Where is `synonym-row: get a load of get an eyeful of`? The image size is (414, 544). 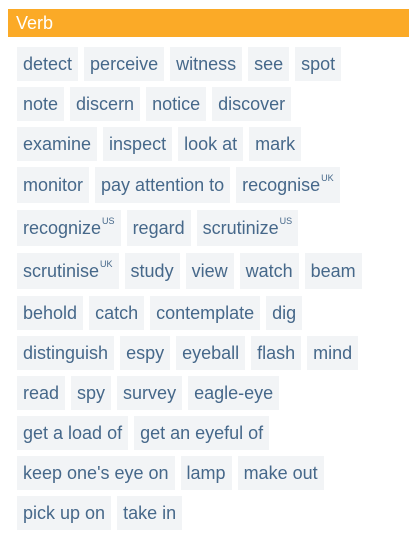 synonym-row: get a load of get an eyeful of is located at coordinates (213, 433).